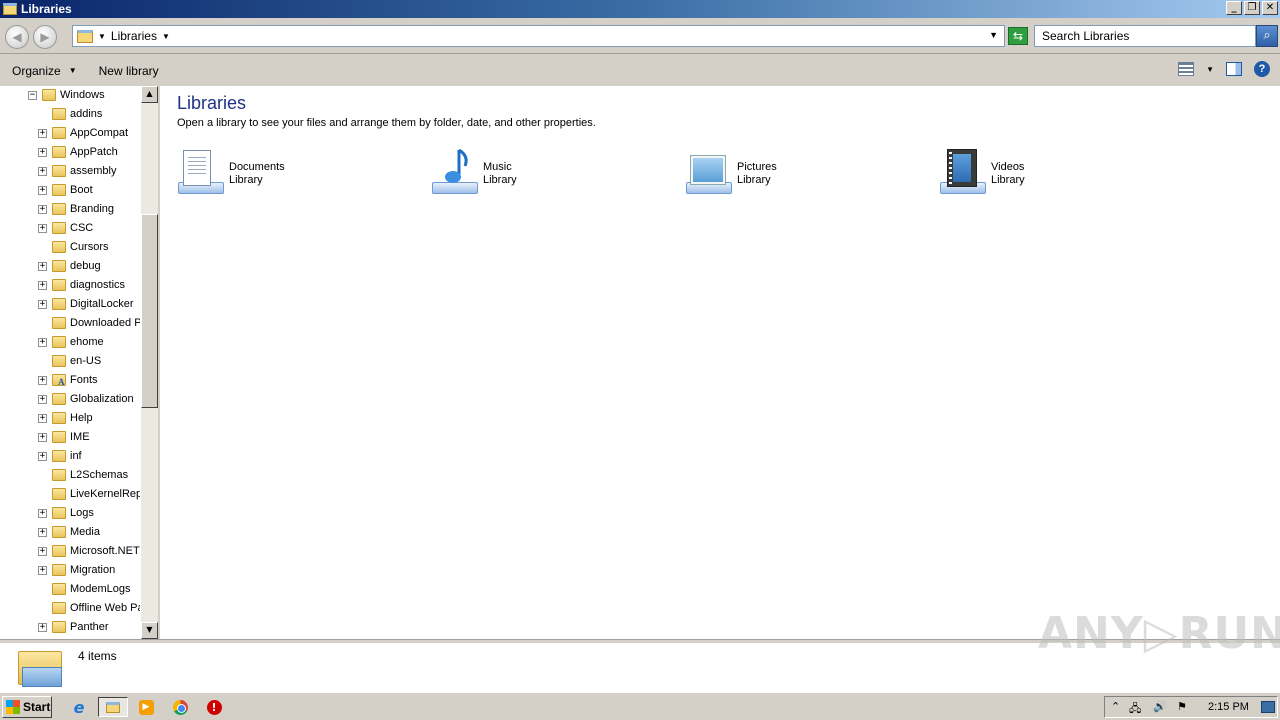 This screenshot has width=1280, height=720. I want to click on network-icon: 🖧, so click(1135, 709).